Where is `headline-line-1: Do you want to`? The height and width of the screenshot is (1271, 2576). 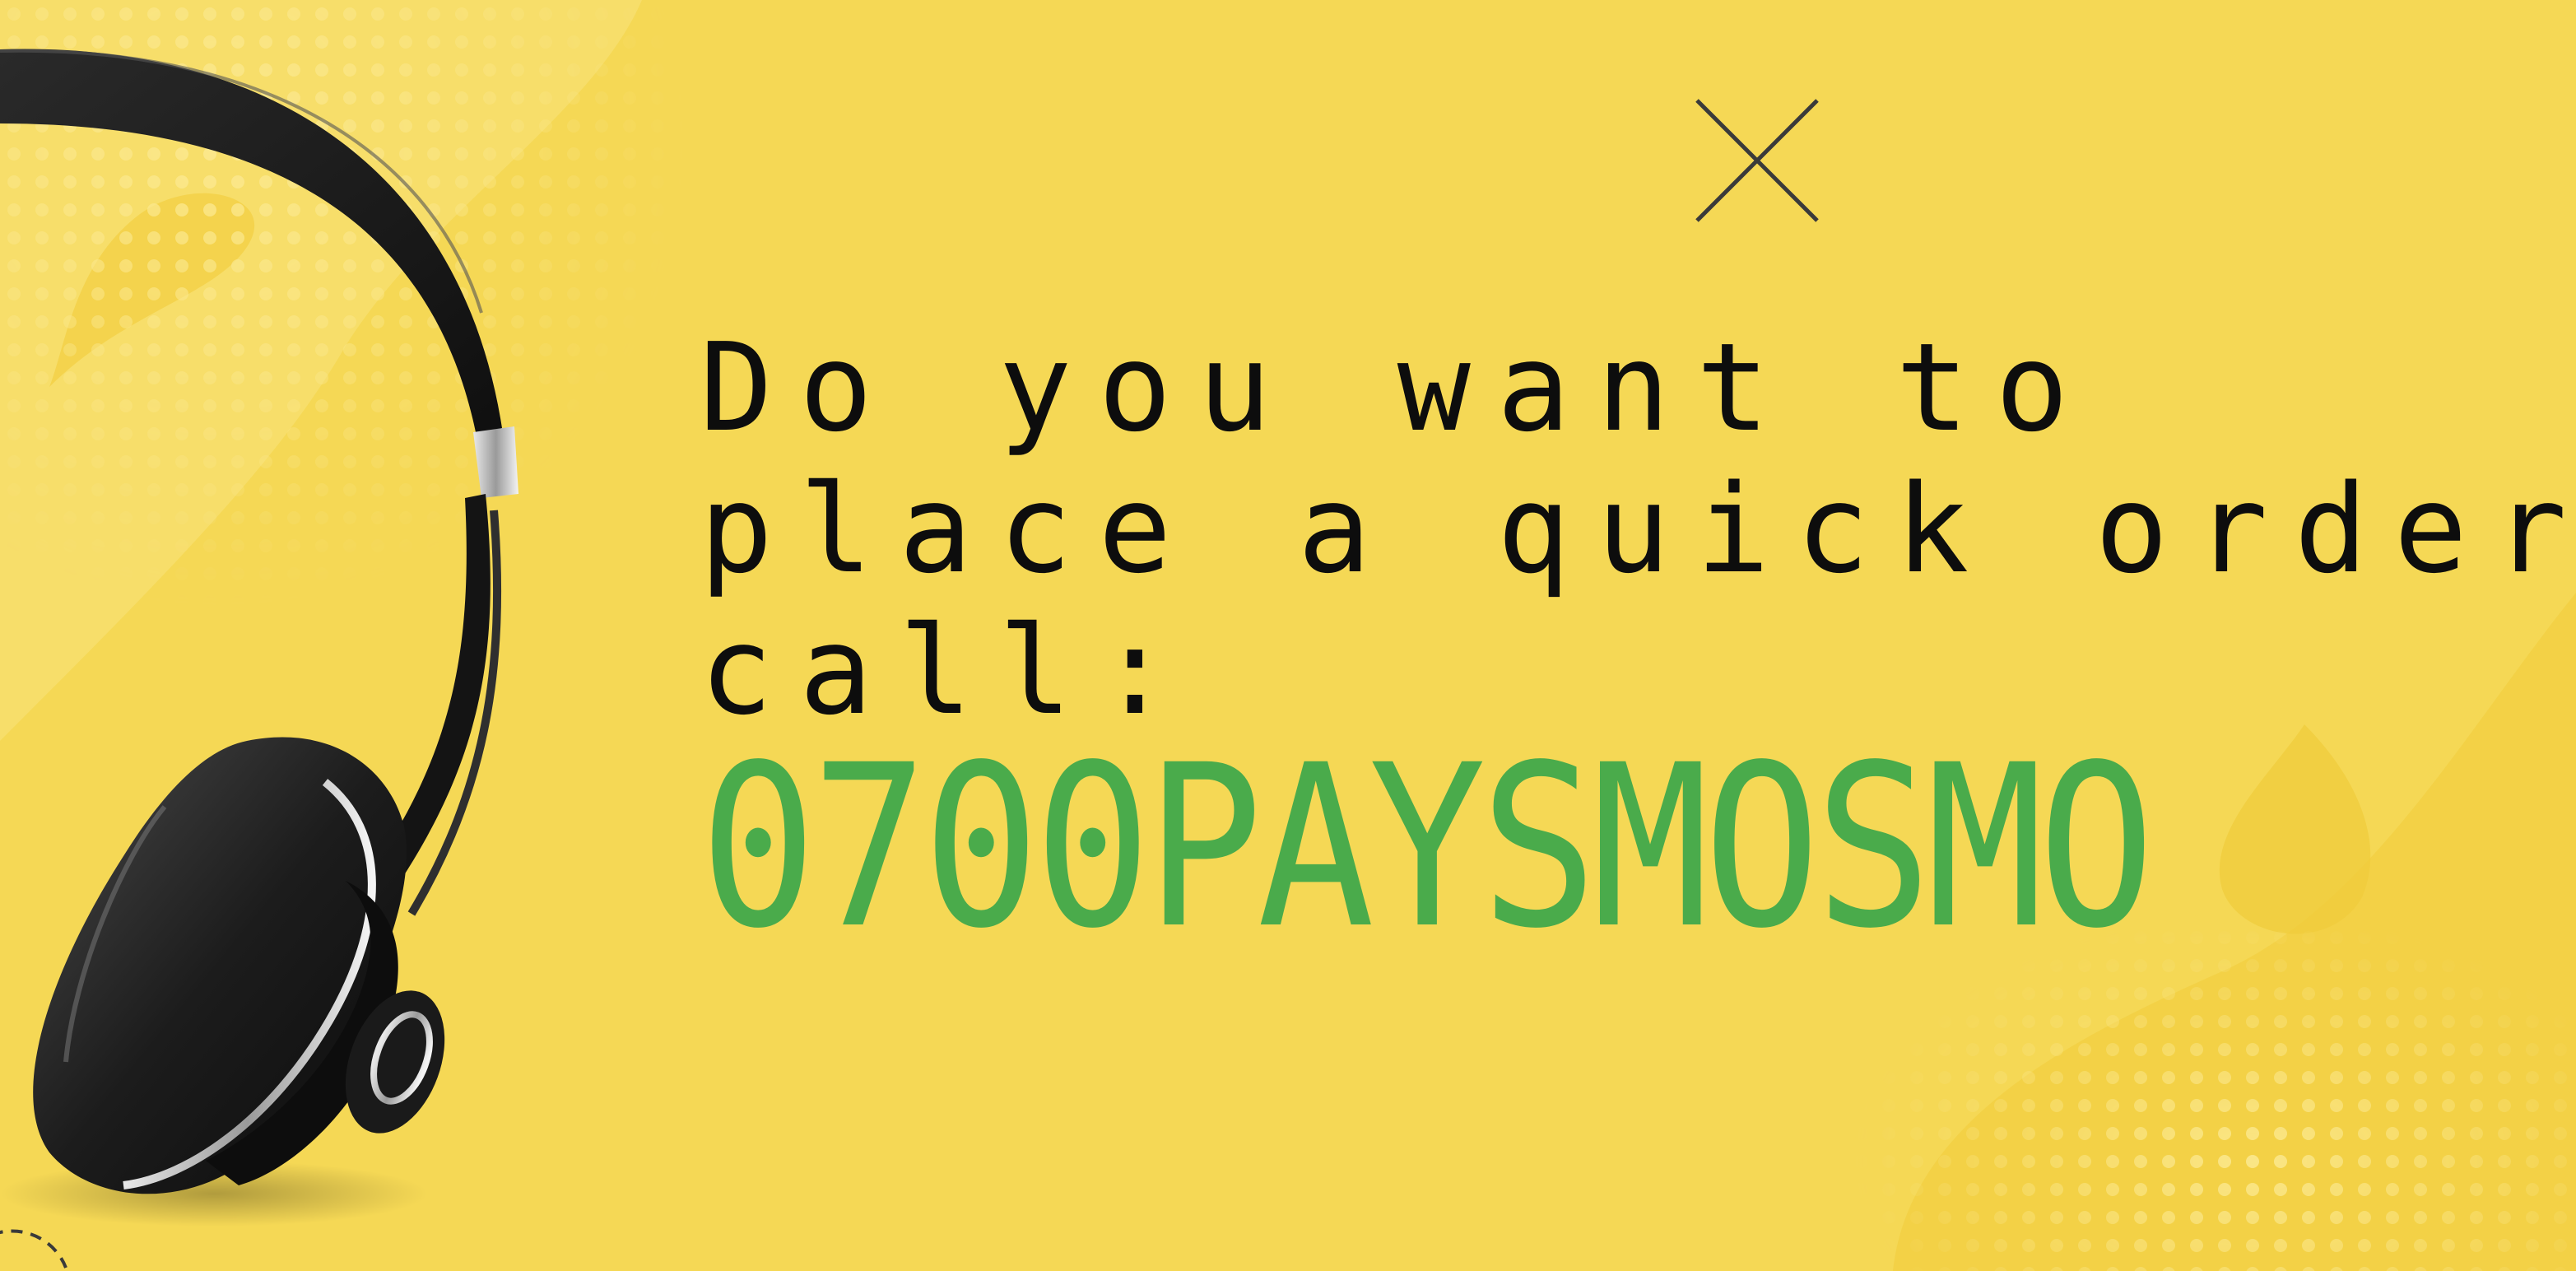 headline-line-1: Do you want to is located at coordinates (1397, 388).